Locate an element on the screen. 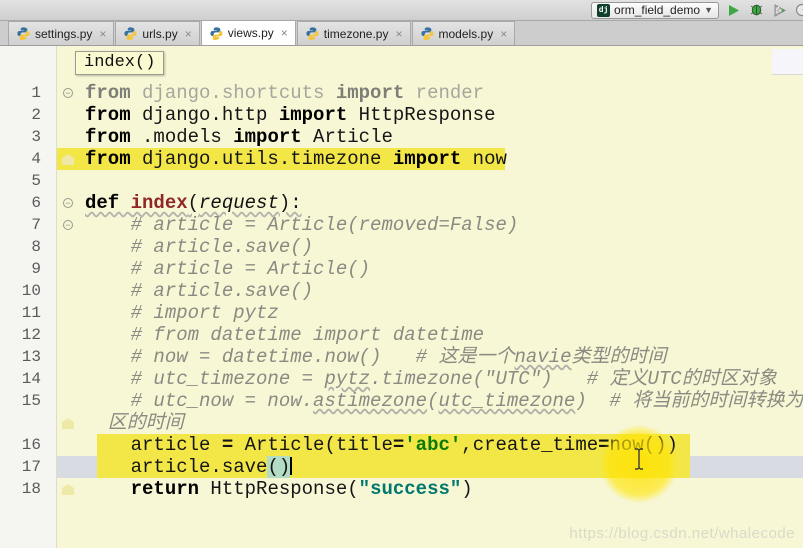 The height and width of the screenshot is (548, 803). chevron-down-icon: ▼ is located at coordinates (708, 10).